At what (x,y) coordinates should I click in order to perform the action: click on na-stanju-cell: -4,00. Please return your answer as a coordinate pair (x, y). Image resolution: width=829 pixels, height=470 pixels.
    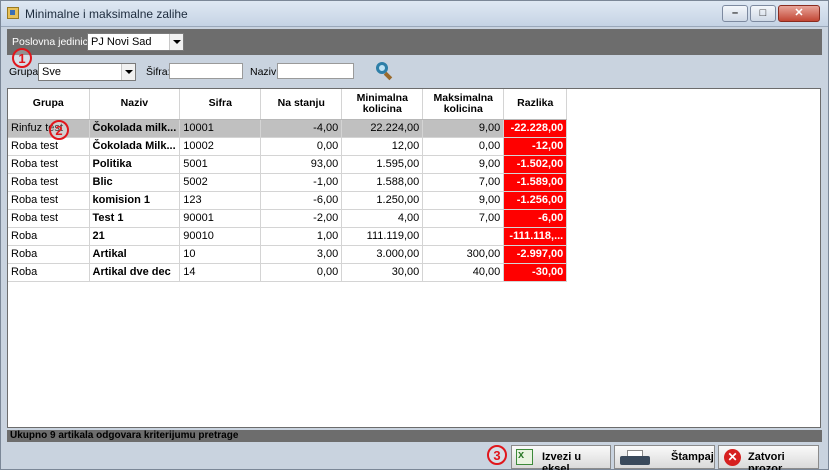
    Looking at the image, I should click on (301, 128).